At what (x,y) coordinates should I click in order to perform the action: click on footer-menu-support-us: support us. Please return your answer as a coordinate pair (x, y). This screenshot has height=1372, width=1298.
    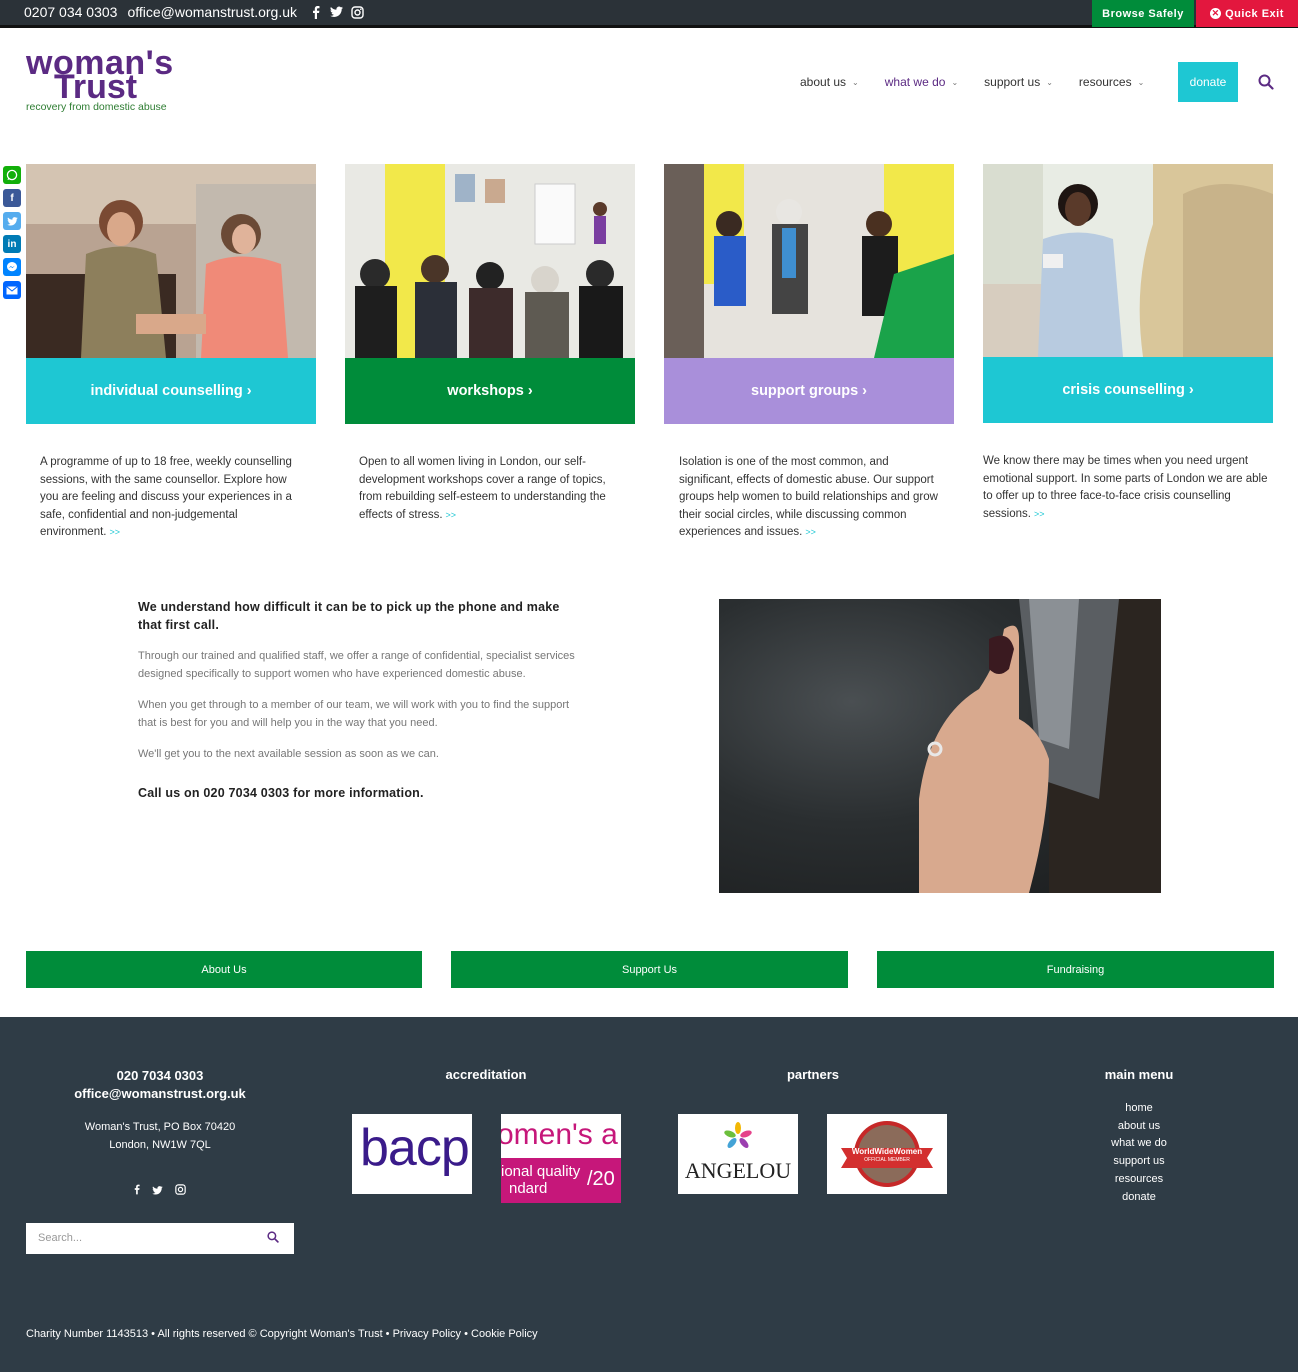
    Looking at the image, I should click on (1139, 1162).